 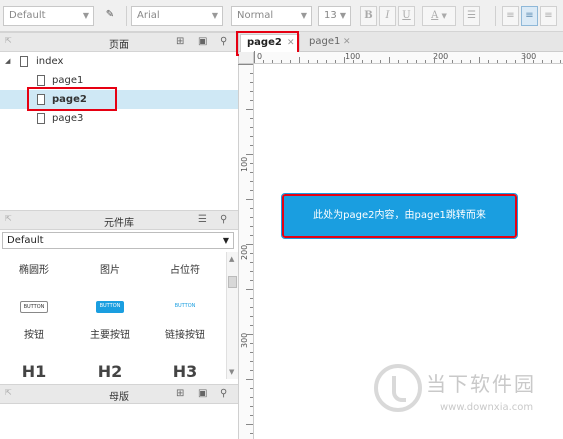 I want to click on widget-image: 图片, so click(x=110, y=268).